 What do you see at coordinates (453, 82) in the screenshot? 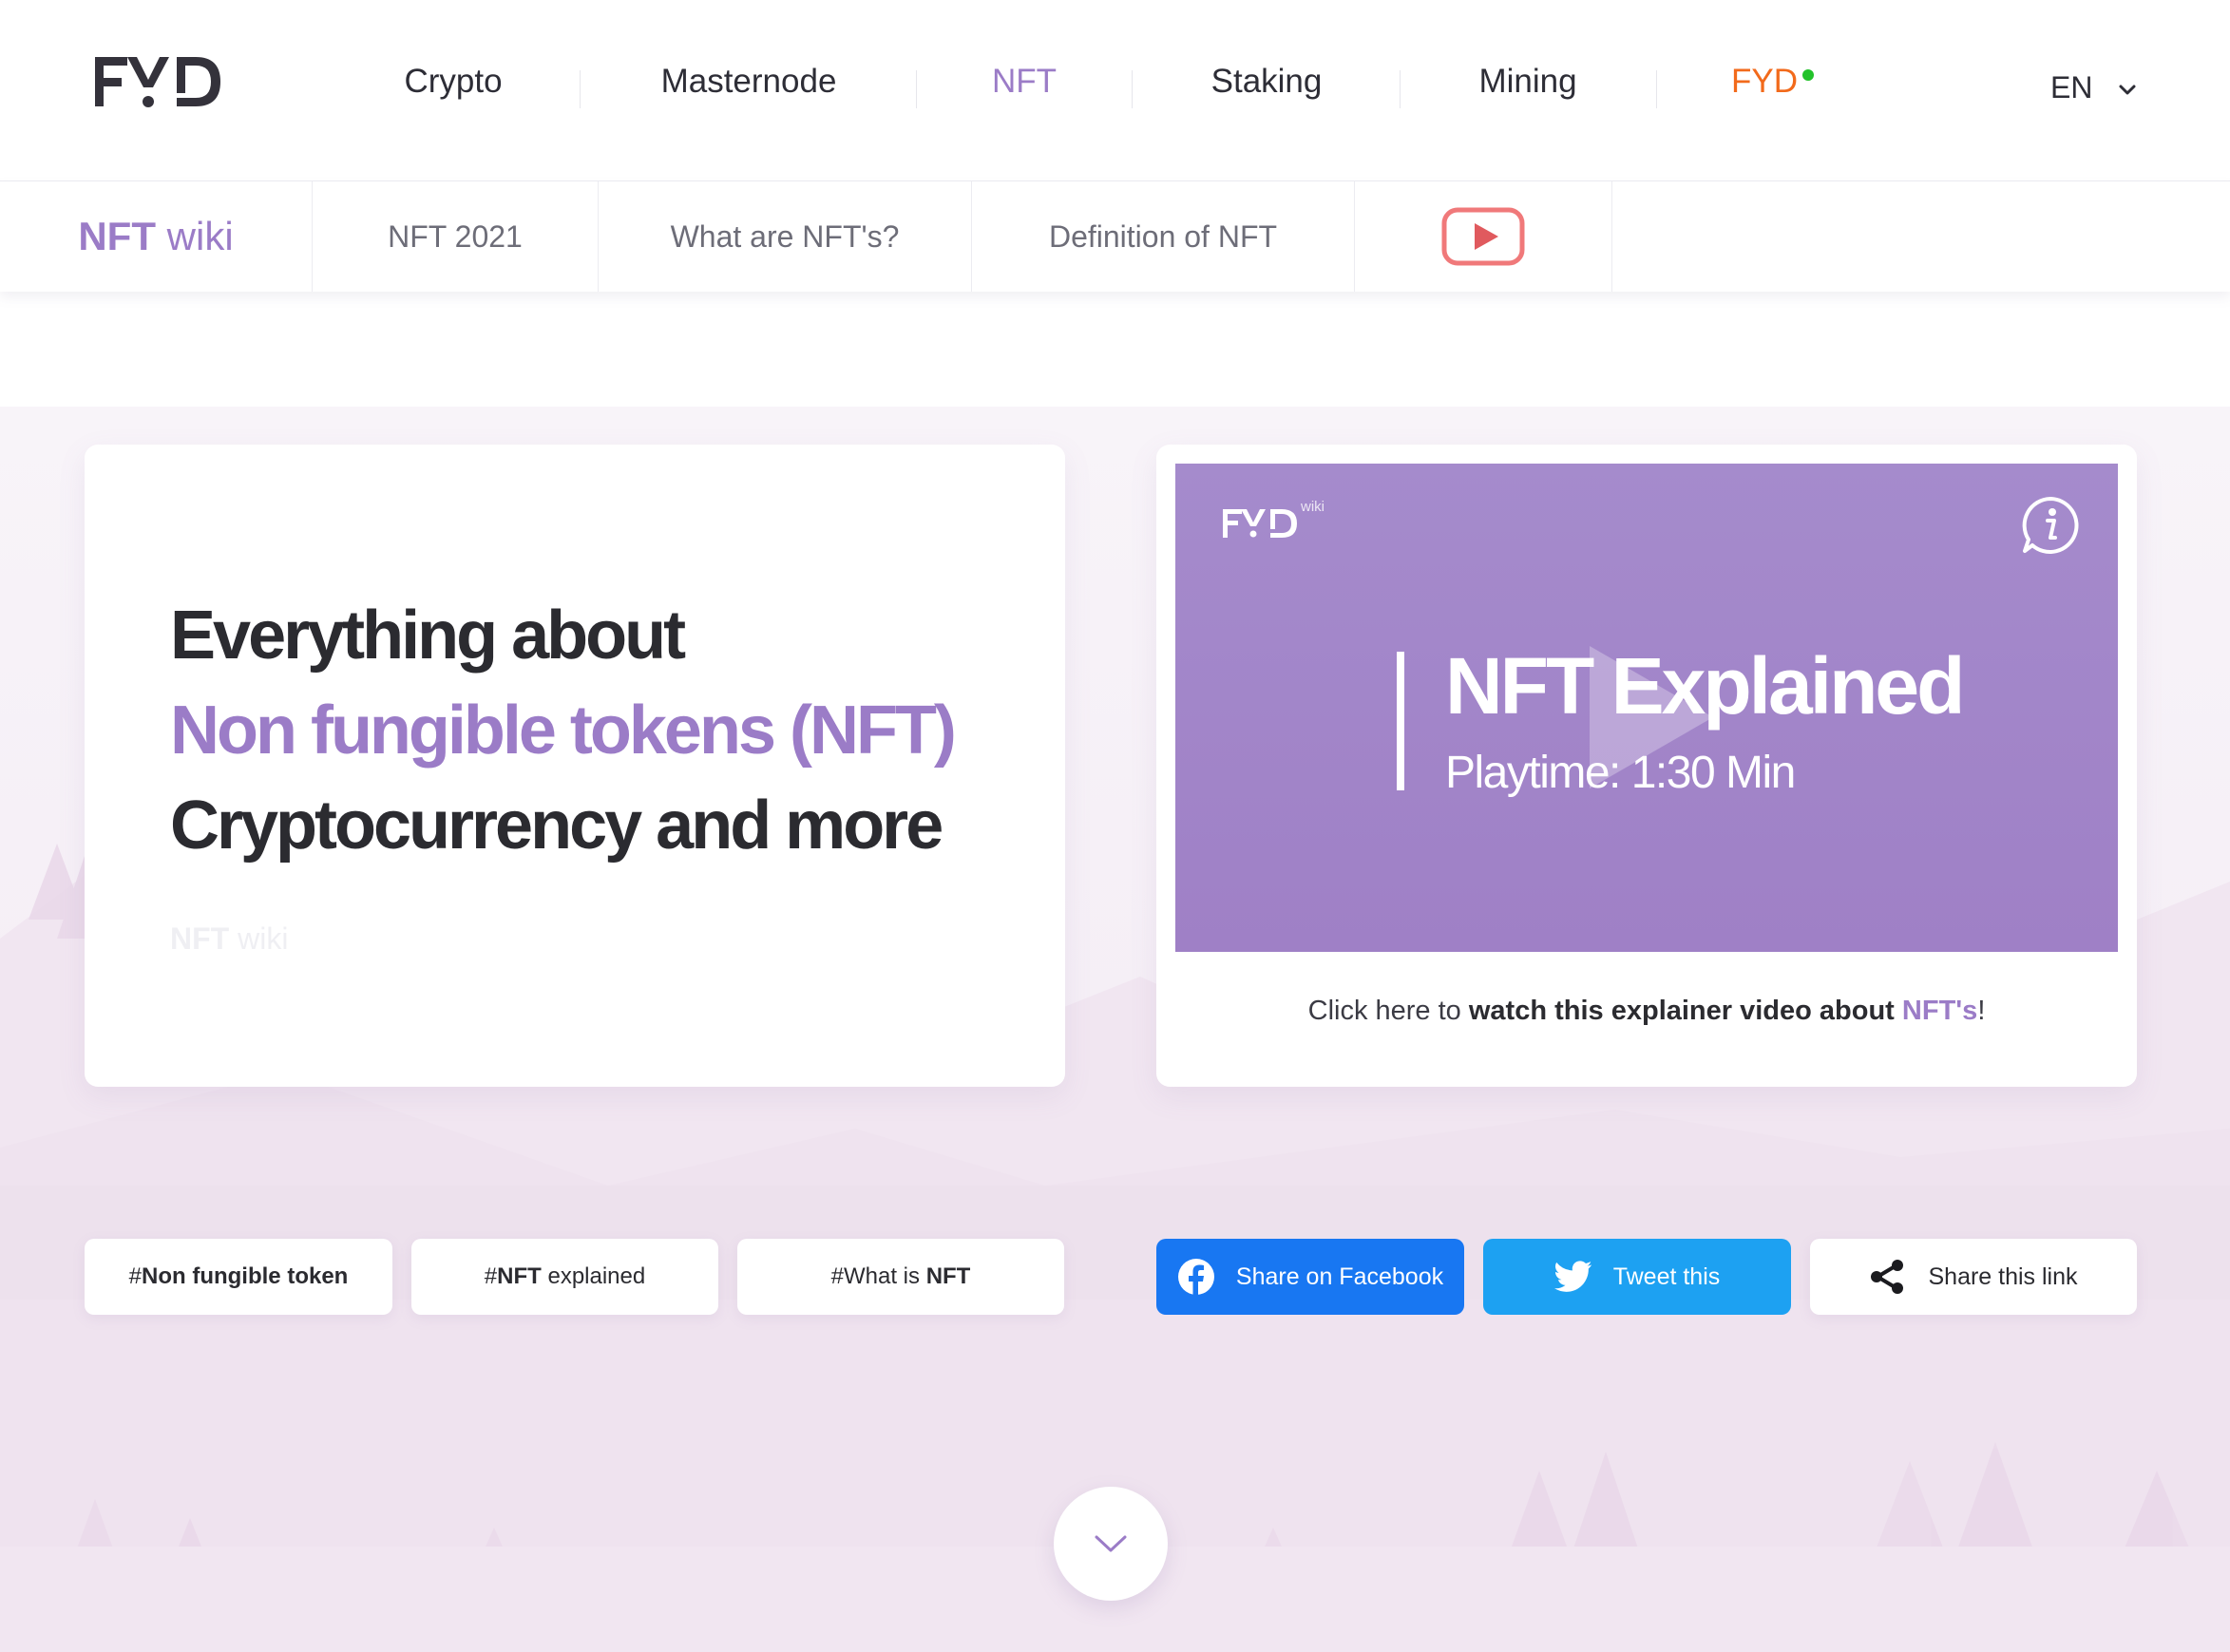
I see `nav-crypto: Crypto` at bounding box center [453, 82].